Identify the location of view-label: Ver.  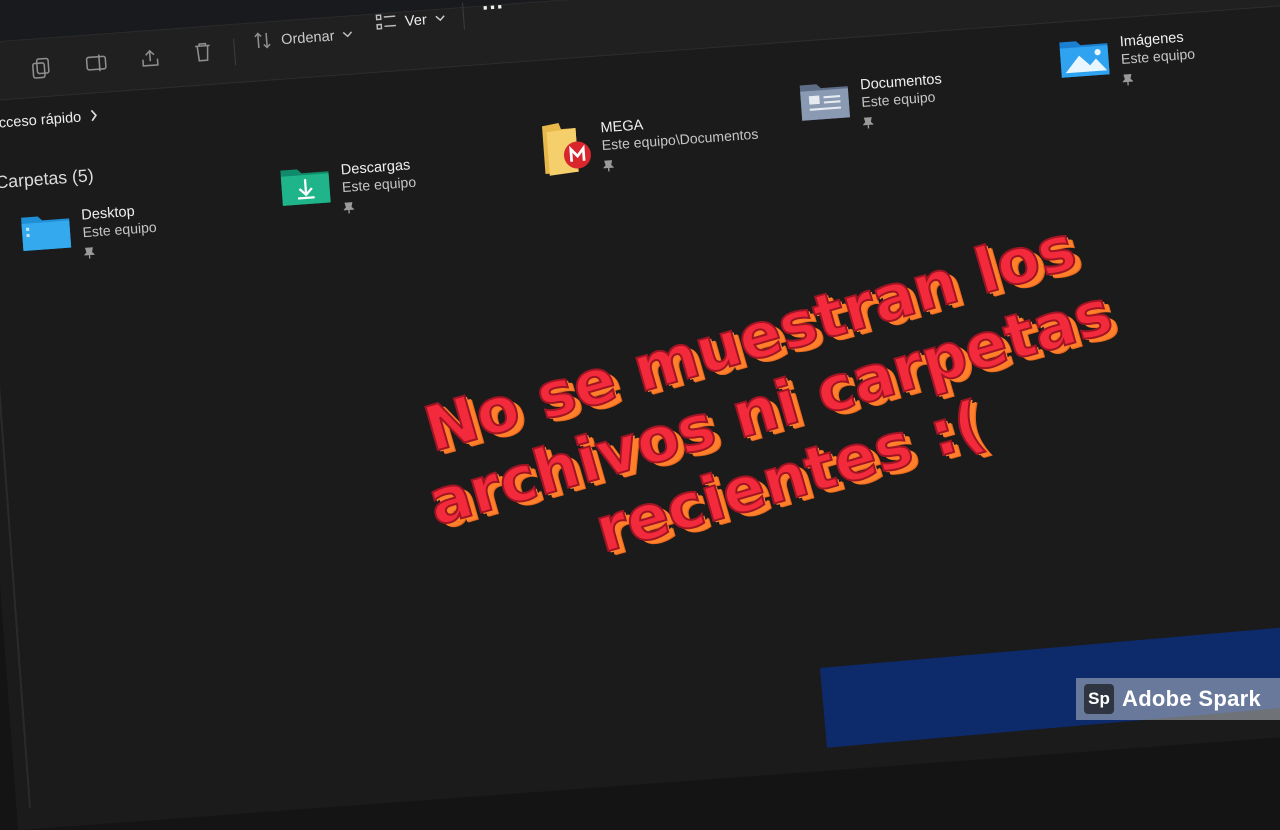
(416, 19).